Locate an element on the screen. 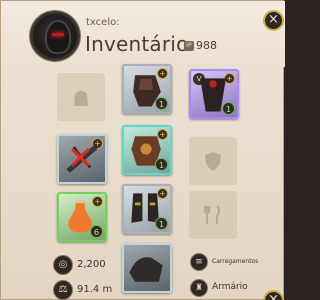  mount-slot-item is located at coordinates (147, 268).